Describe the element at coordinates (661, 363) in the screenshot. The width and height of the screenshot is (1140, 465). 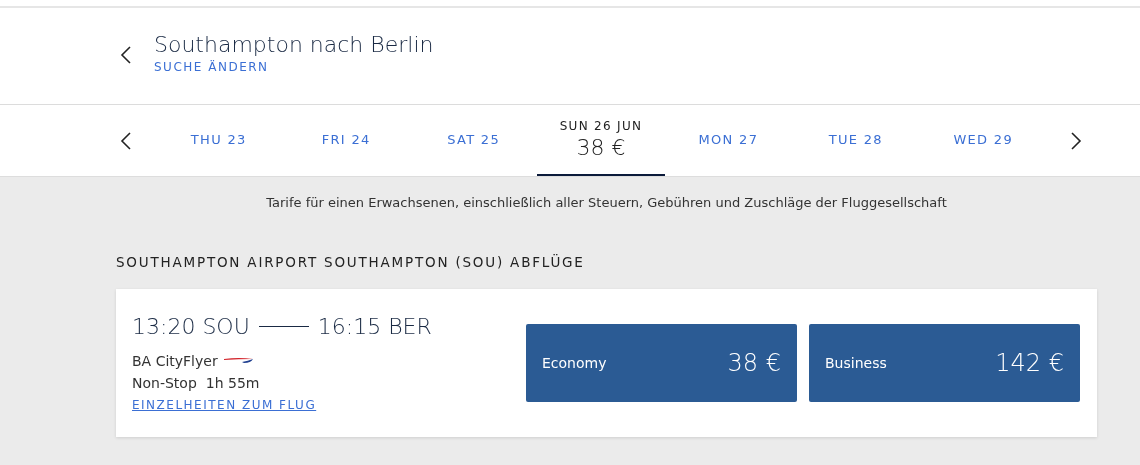
I see `fare-button: Economy 38 €` at that location.